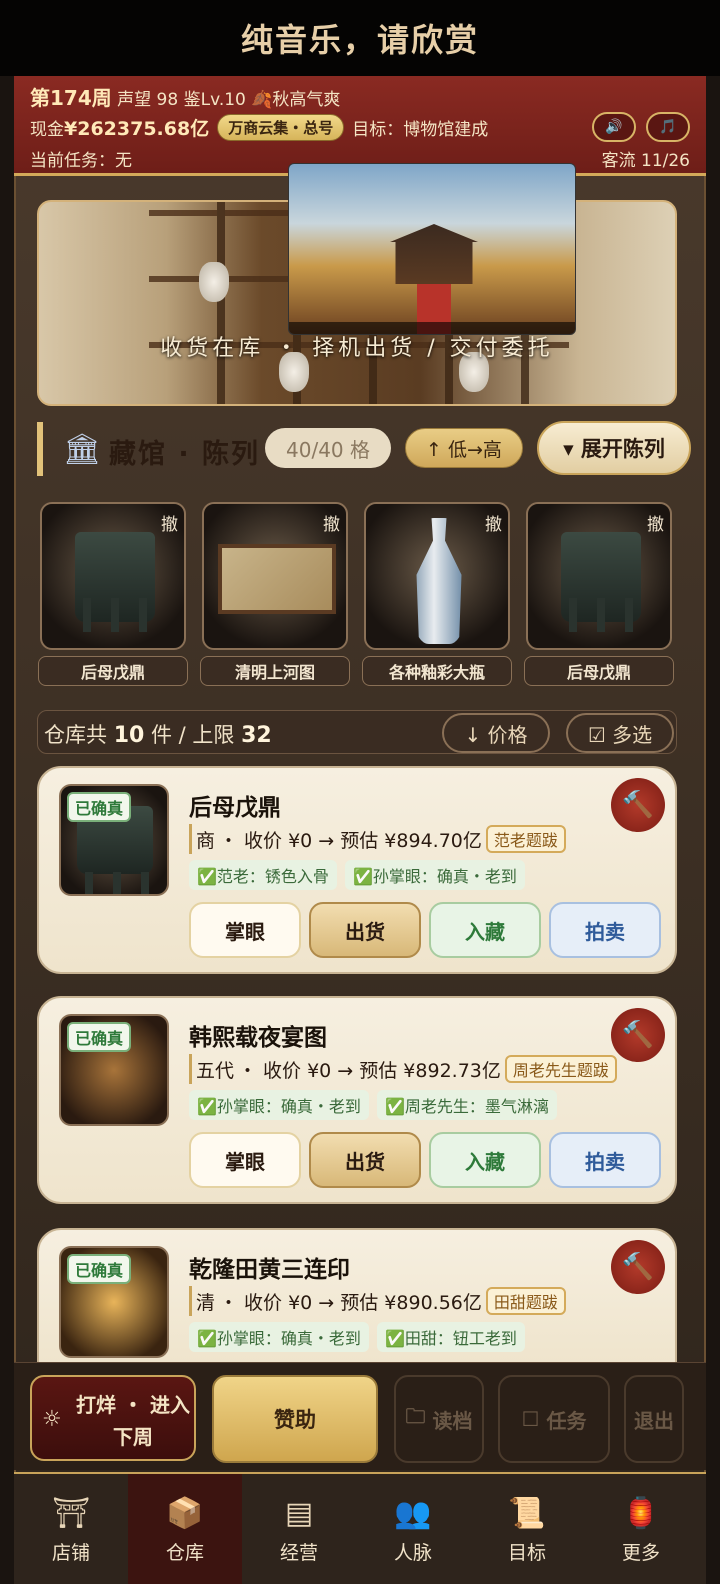 The image size is (720, 1584). I want to click on end-week-button: ☼ 打烊 ・ 进入 下周, so click(113, 1418).